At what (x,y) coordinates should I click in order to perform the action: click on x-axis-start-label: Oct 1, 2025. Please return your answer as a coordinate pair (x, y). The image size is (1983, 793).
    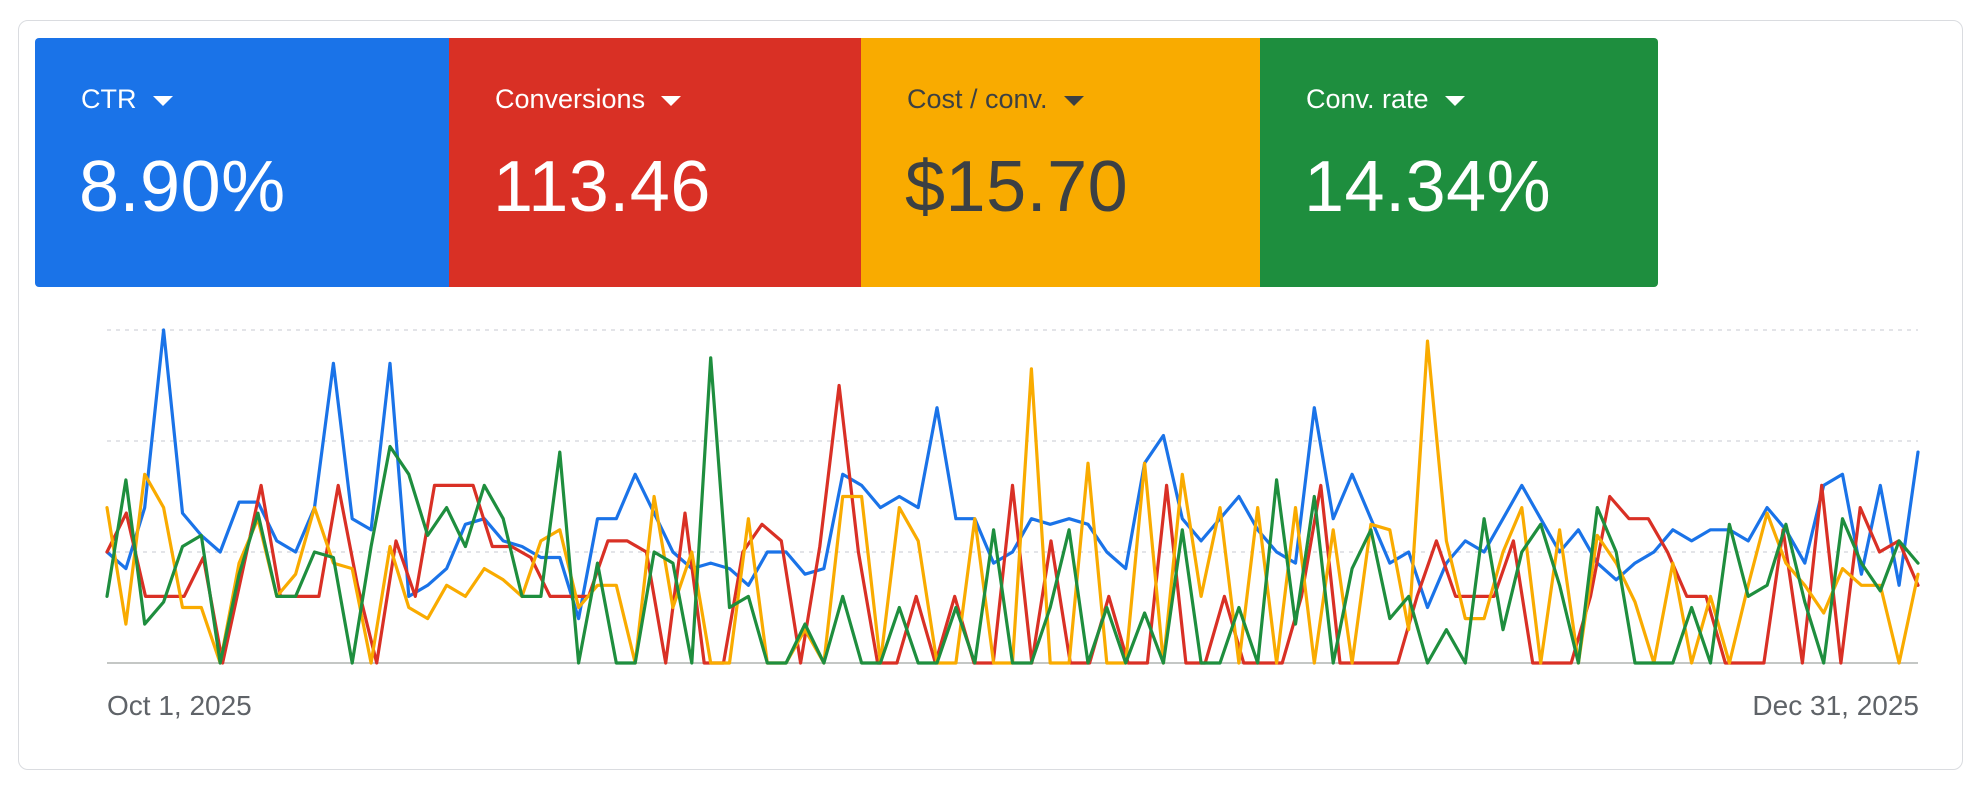
    Looking at the image, I should click on (179, 705).